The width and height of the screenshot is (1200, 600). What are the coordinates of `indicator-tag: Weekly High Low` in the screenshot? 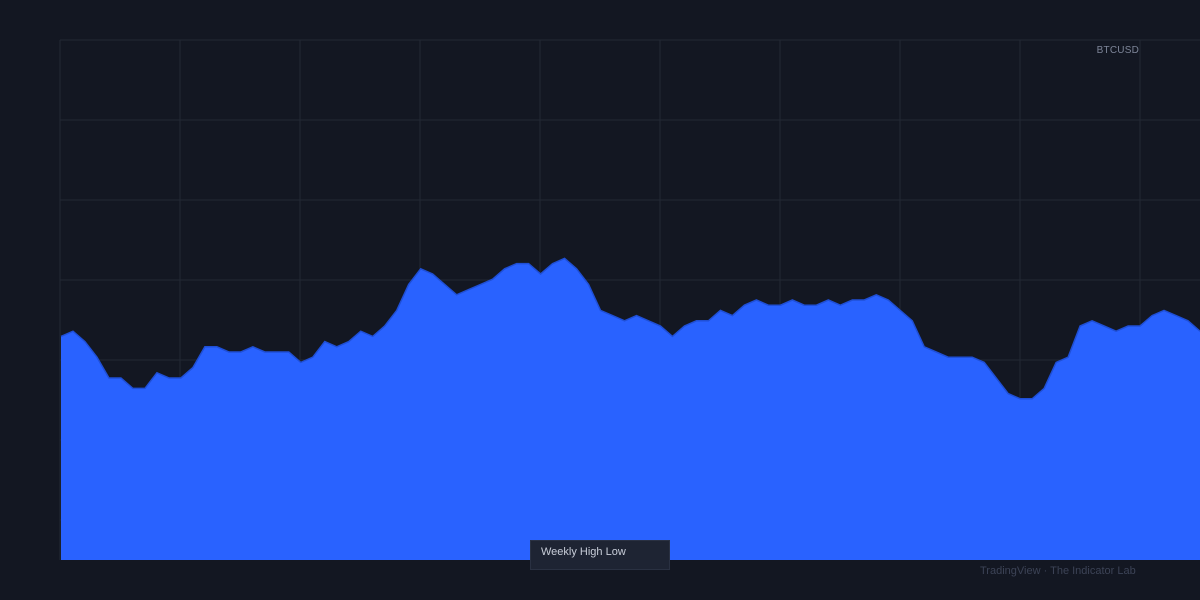 It's located at (600, 555).